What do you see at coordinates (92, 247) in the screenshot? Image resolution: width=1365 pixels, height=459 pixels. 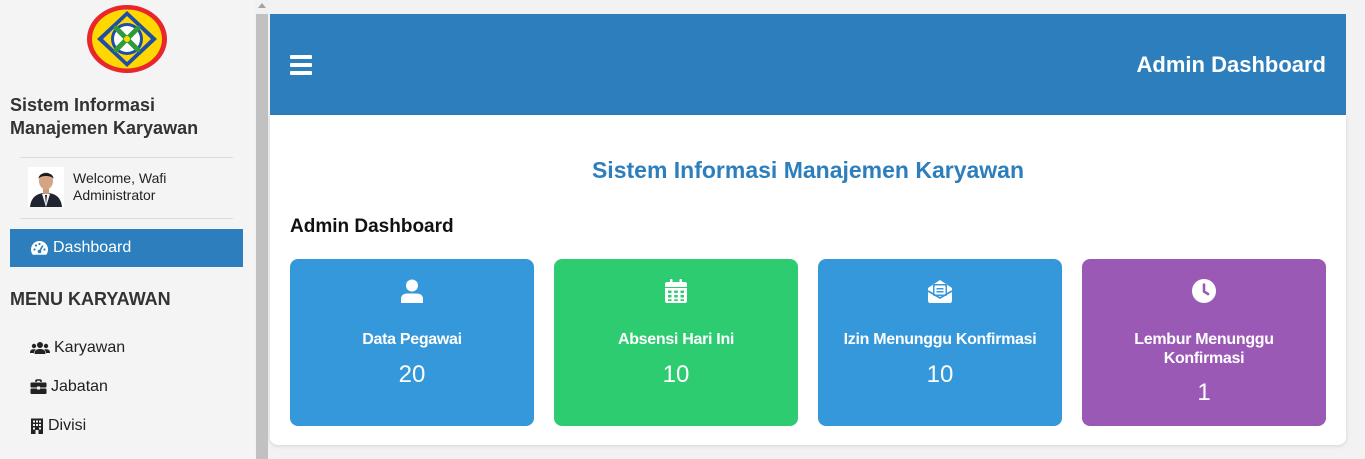 I see `sidebar-item-label: Dashboard` at bounding box center [92, 247].